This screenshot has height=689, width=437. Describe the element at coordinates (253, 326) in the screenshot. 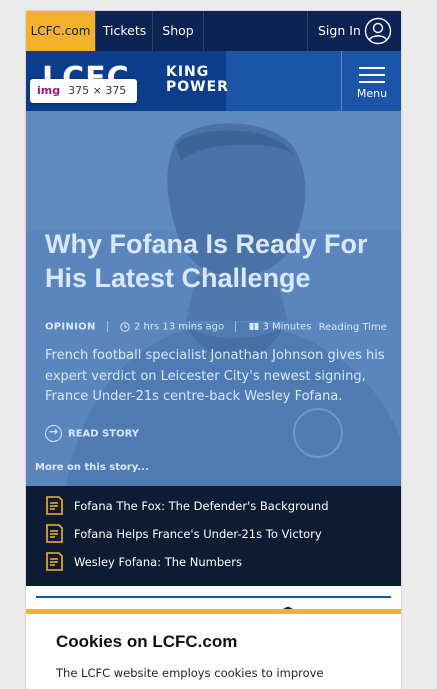

I see `book-icon` at that location.